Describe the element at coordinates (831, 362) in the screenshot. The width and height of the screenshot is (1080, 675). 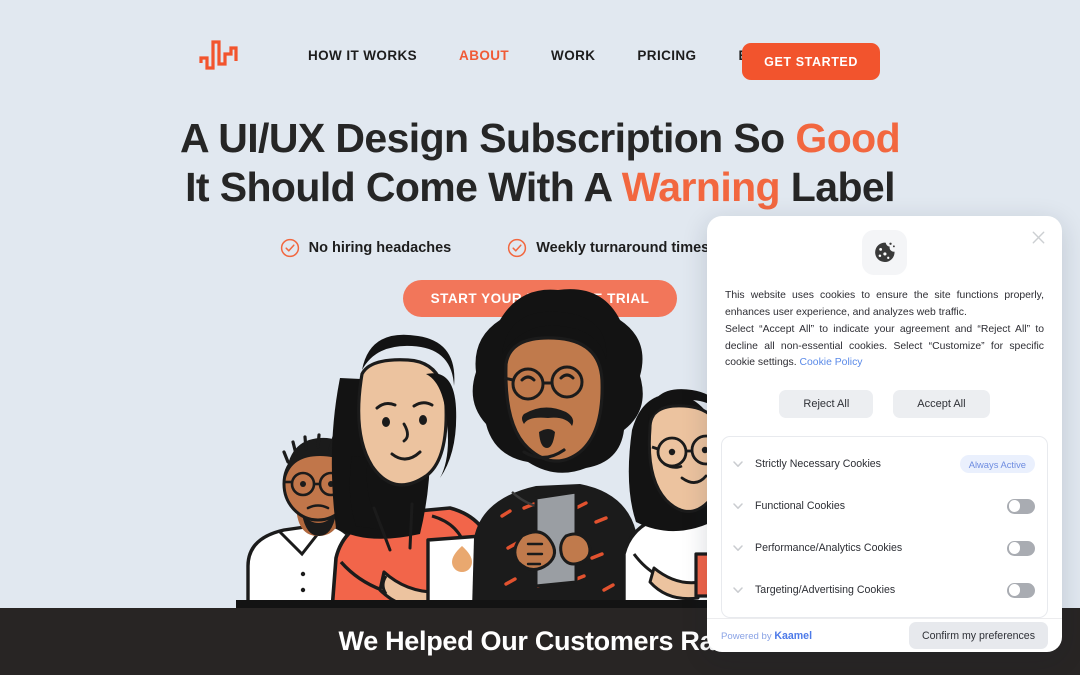
I see `cookie-policy-link: Cookie Policy` at that location.